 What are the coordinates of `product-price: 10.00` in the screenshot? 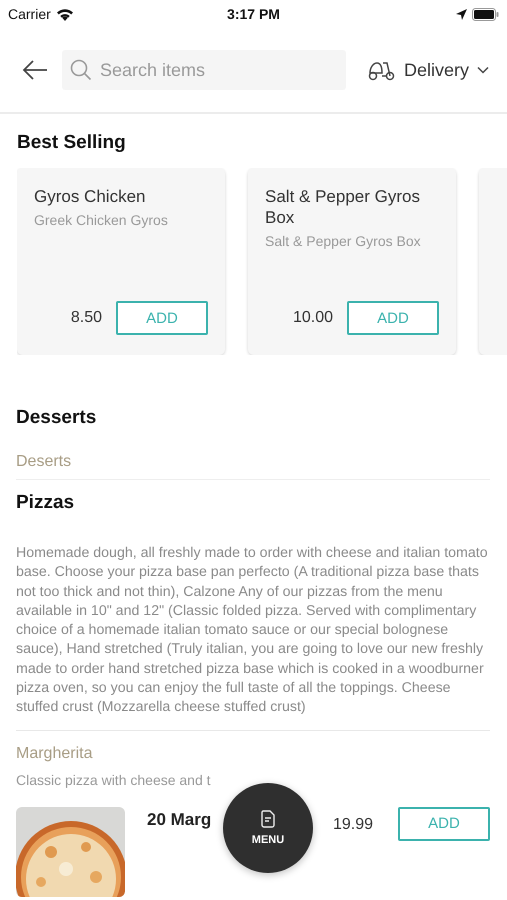 It's located at (312, 318).